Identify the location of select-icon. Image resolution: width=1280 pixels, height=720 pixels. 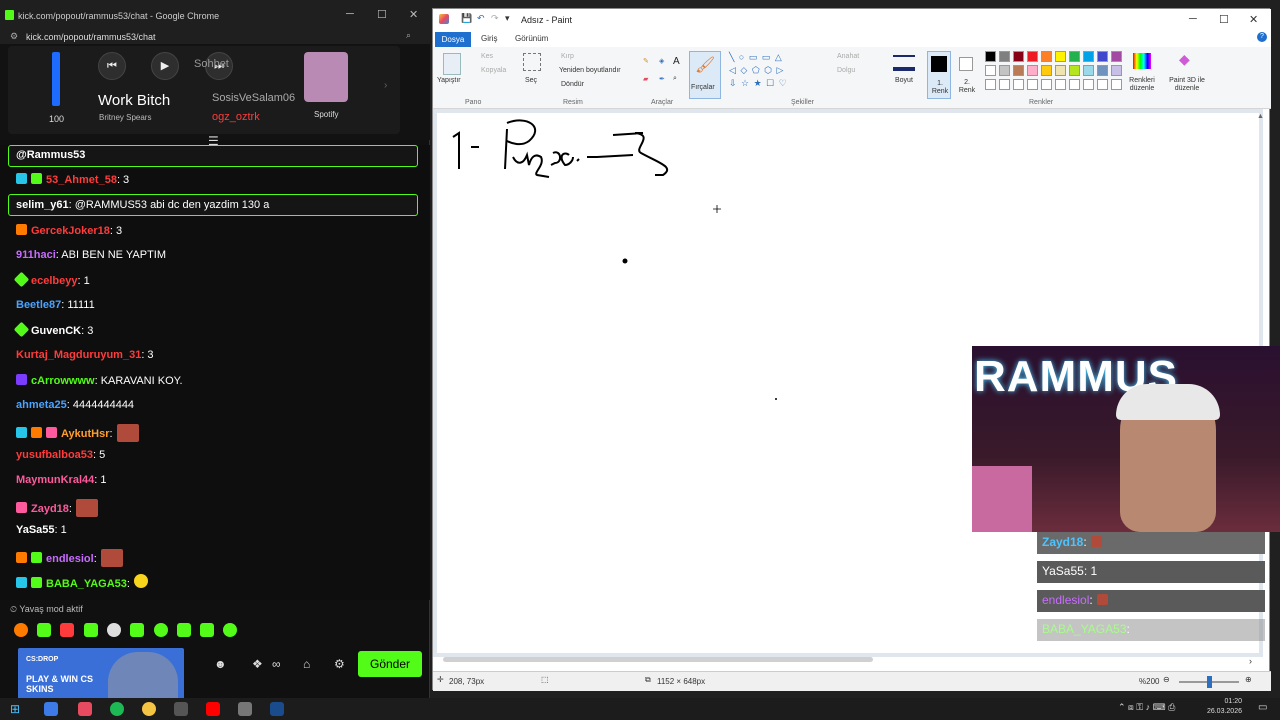
(532, 62).